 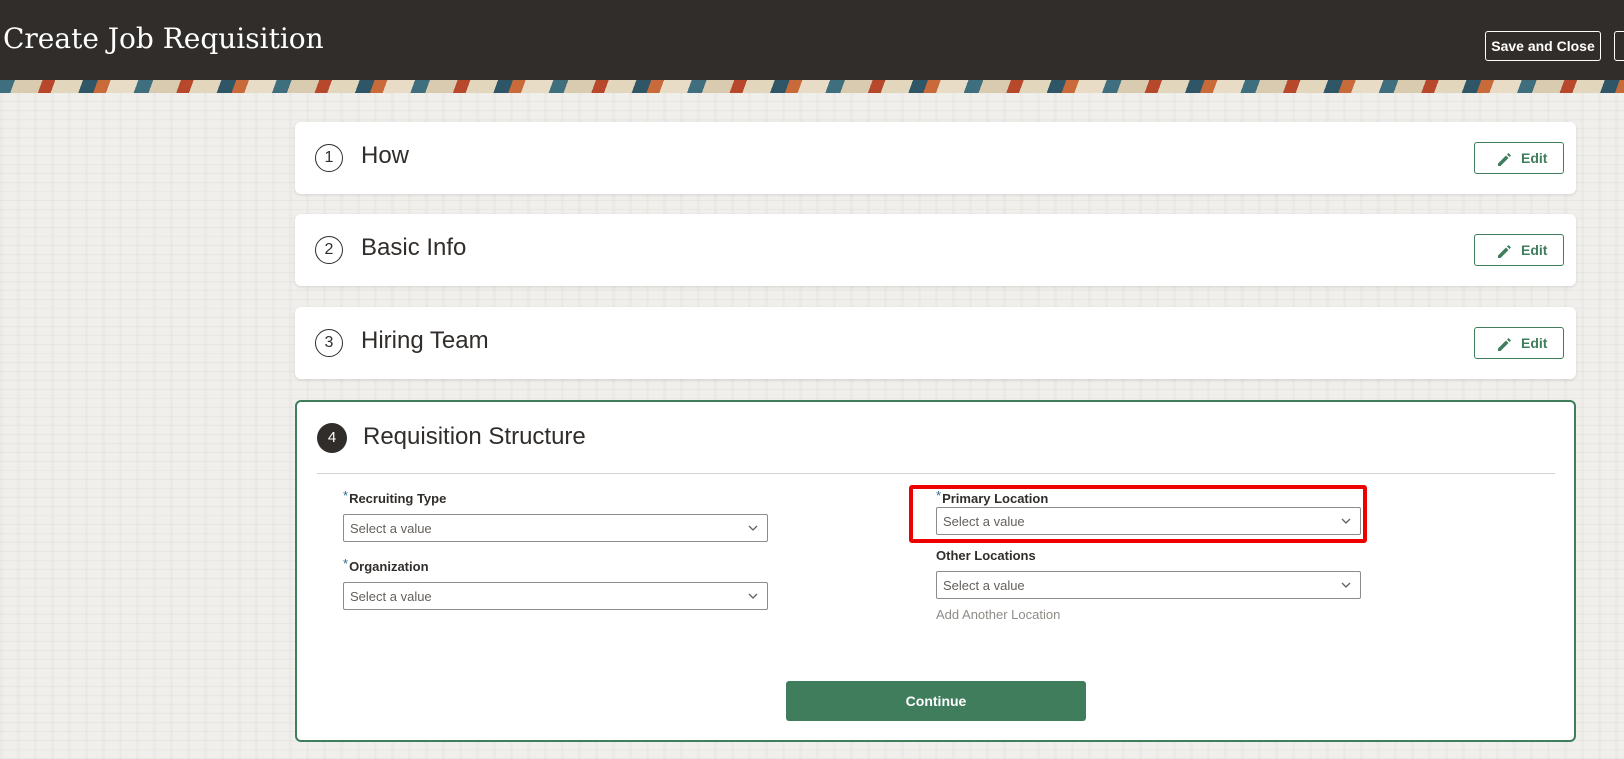 I want to click on step-title: Basic Info, so click(x=414, y=247).